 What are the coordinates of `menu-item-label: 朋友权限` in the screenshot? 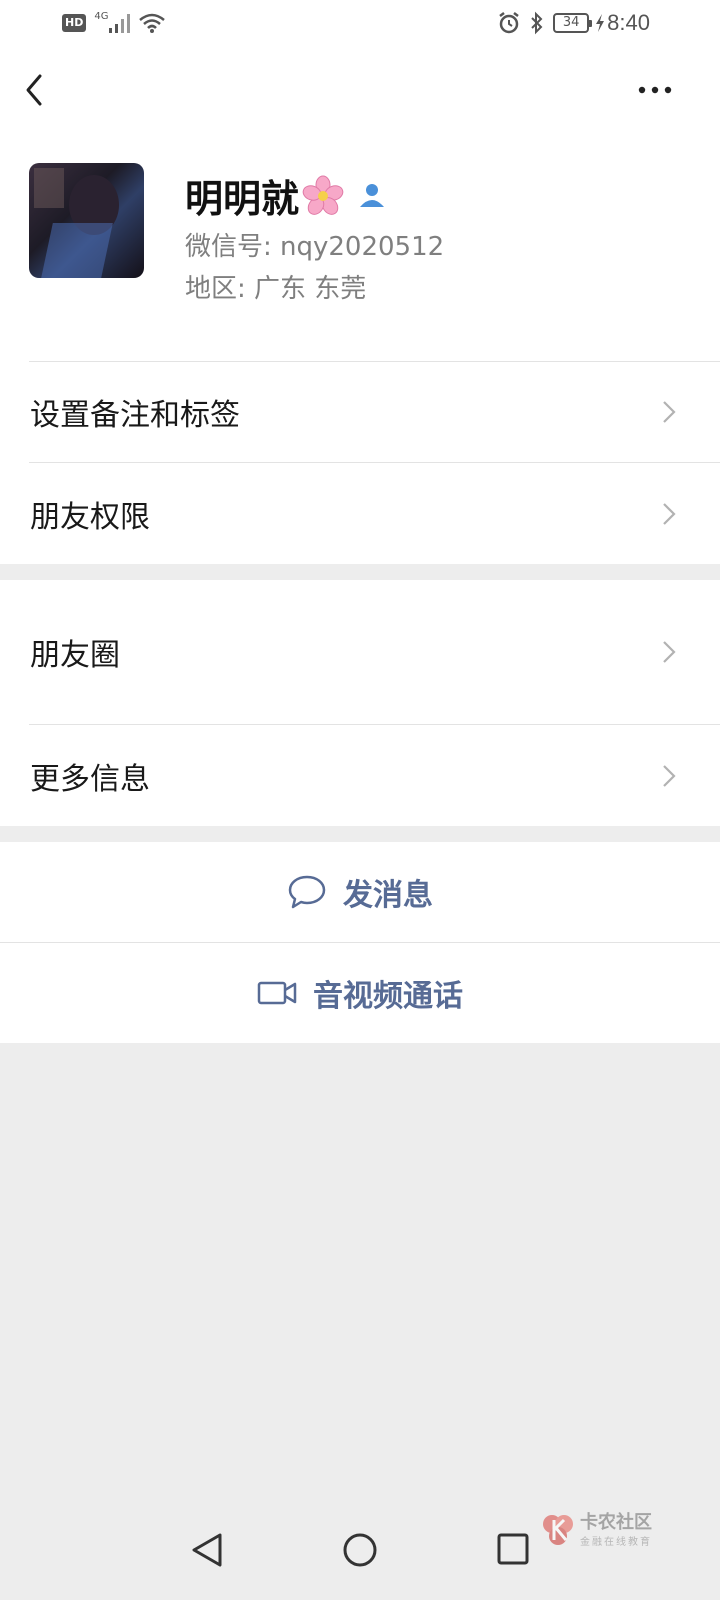 It's located at (90, 517).